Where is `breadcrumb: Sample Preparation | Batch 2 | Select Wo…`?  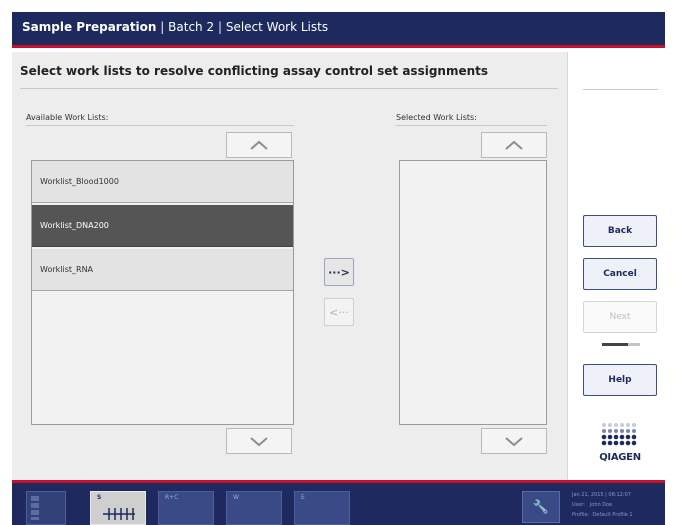 breadcrumb: Sample Preparation | Batch 2 | Select Wo… is located at coordinates (175, 27).